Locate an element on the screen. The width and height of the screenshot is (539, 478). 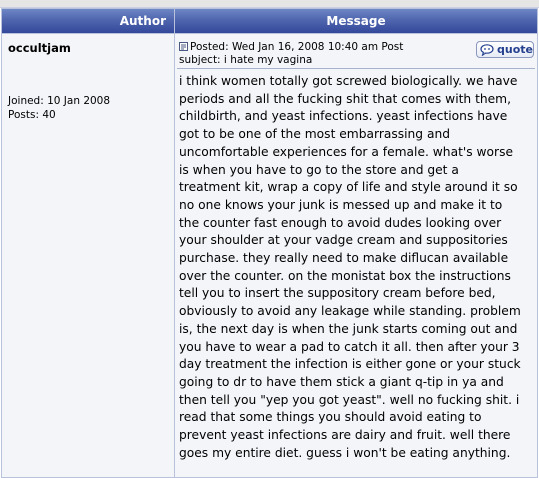
author-name: occultjam is located at coordinates (39, 48).